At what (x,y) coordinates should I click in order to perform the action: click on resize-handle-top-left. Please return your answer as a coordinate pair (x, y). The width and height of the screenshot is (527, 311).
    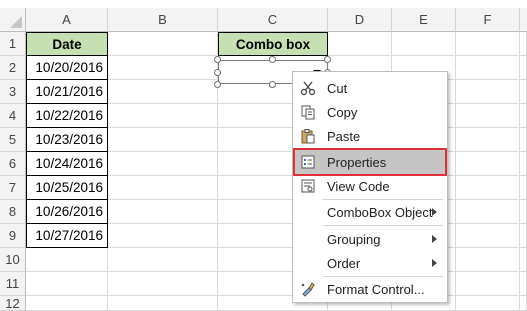
    Looking at the image, I should click on (217, 59).